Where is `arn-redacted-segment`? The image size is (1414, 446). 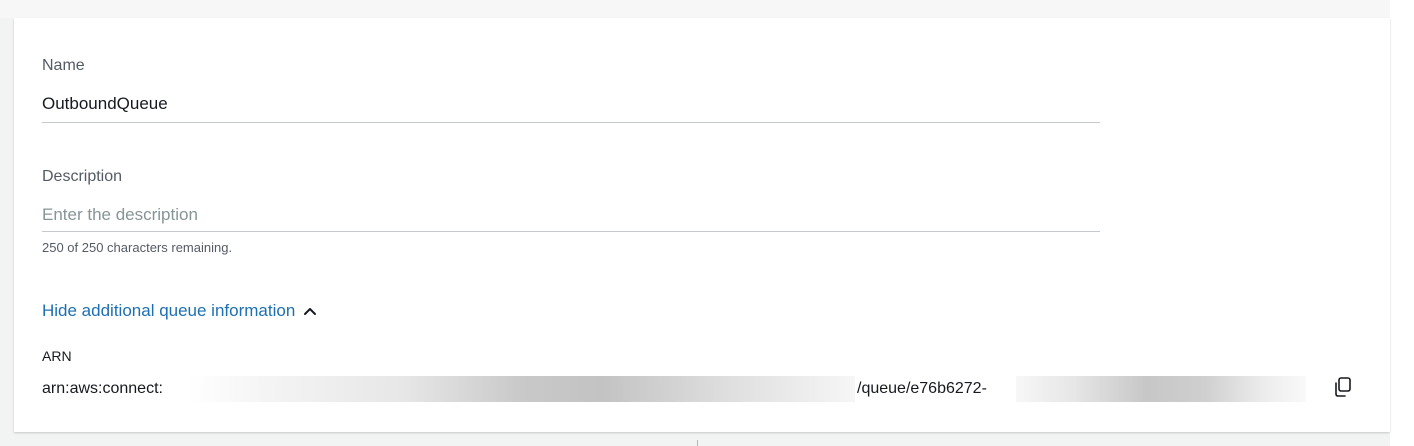
arn-redacted-segment is located at coordinates (521, 389).